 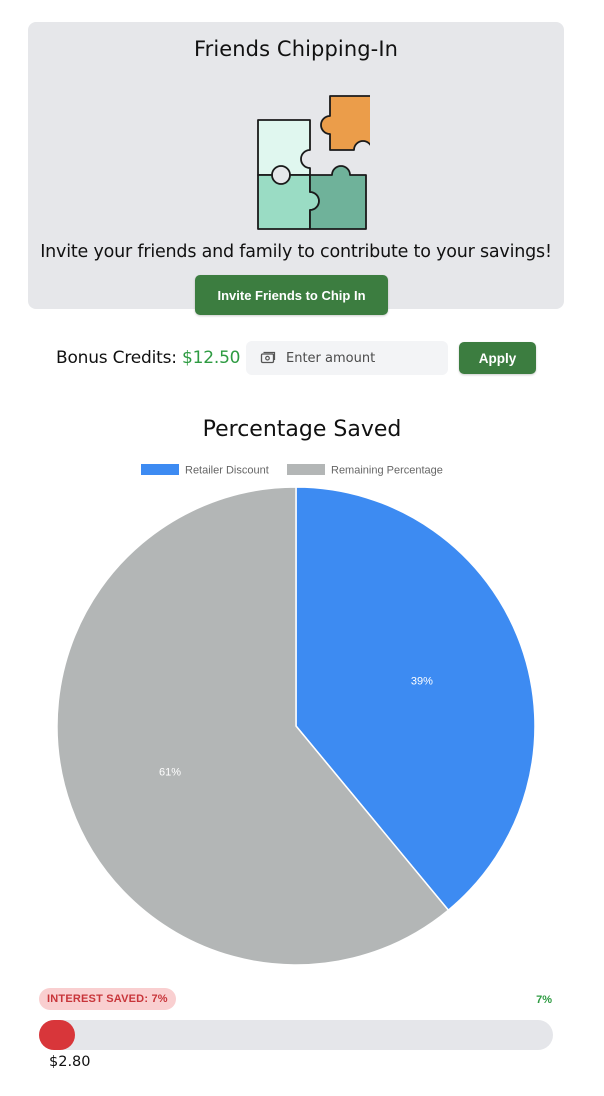 I want to click on apply-button: Apply, so click(x=497, y=358).